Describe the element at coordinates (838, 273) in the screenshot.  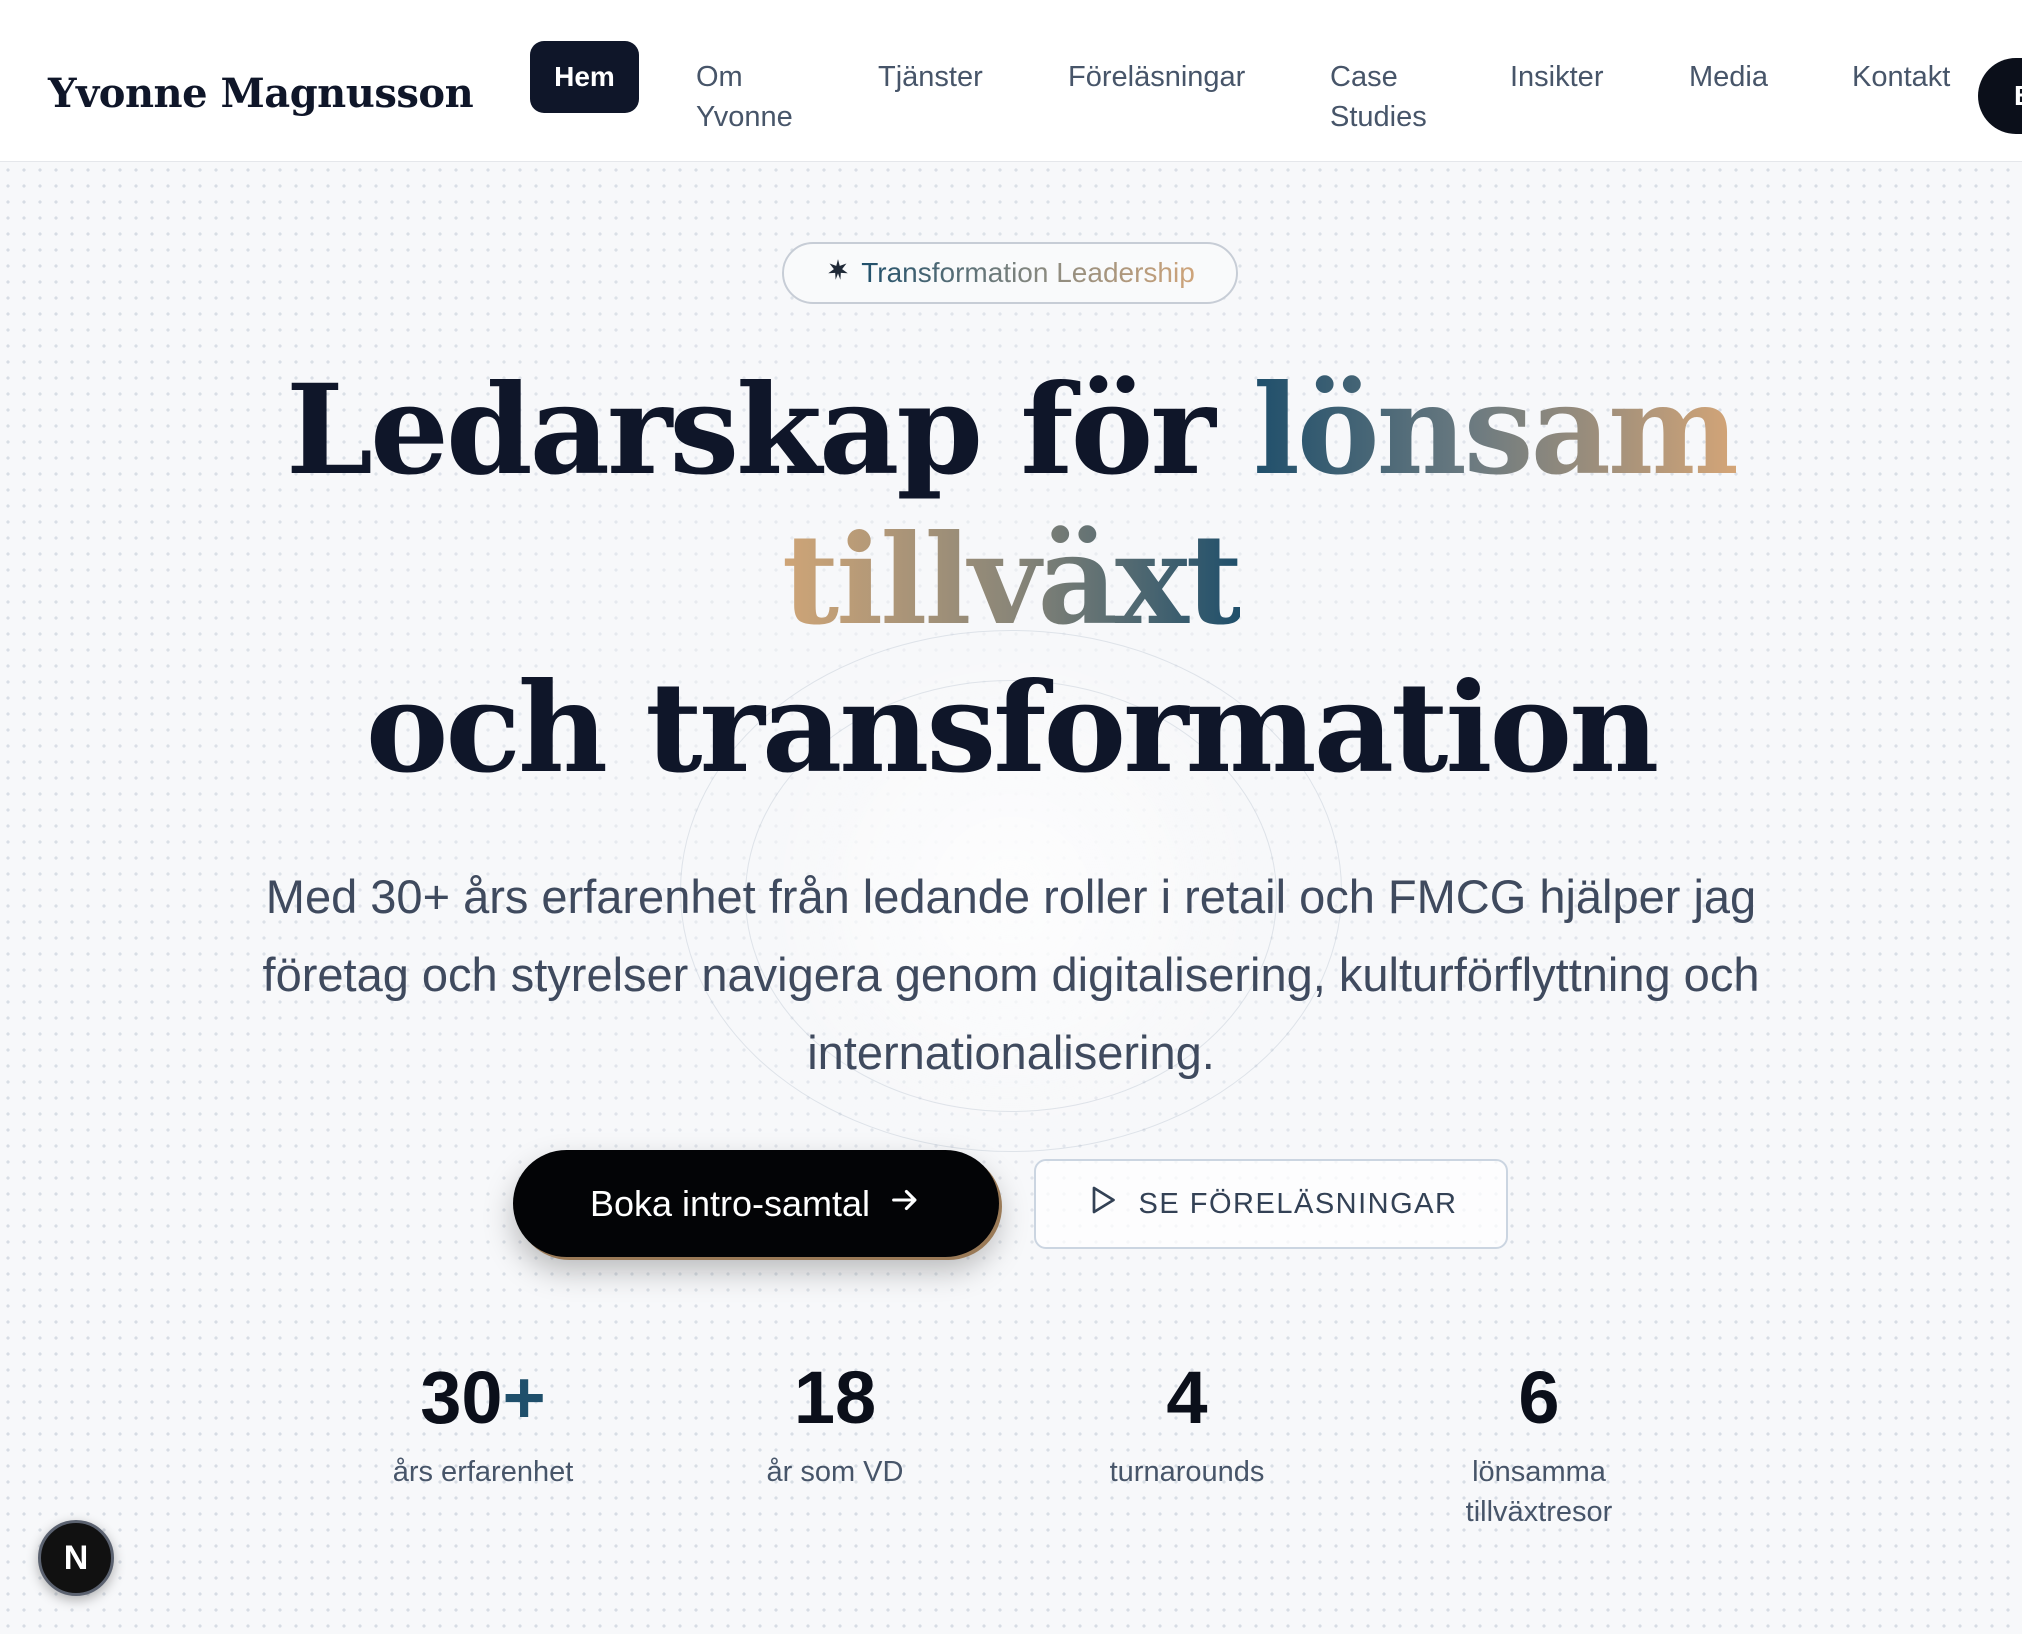
I see `sparkle-icon` at that location.